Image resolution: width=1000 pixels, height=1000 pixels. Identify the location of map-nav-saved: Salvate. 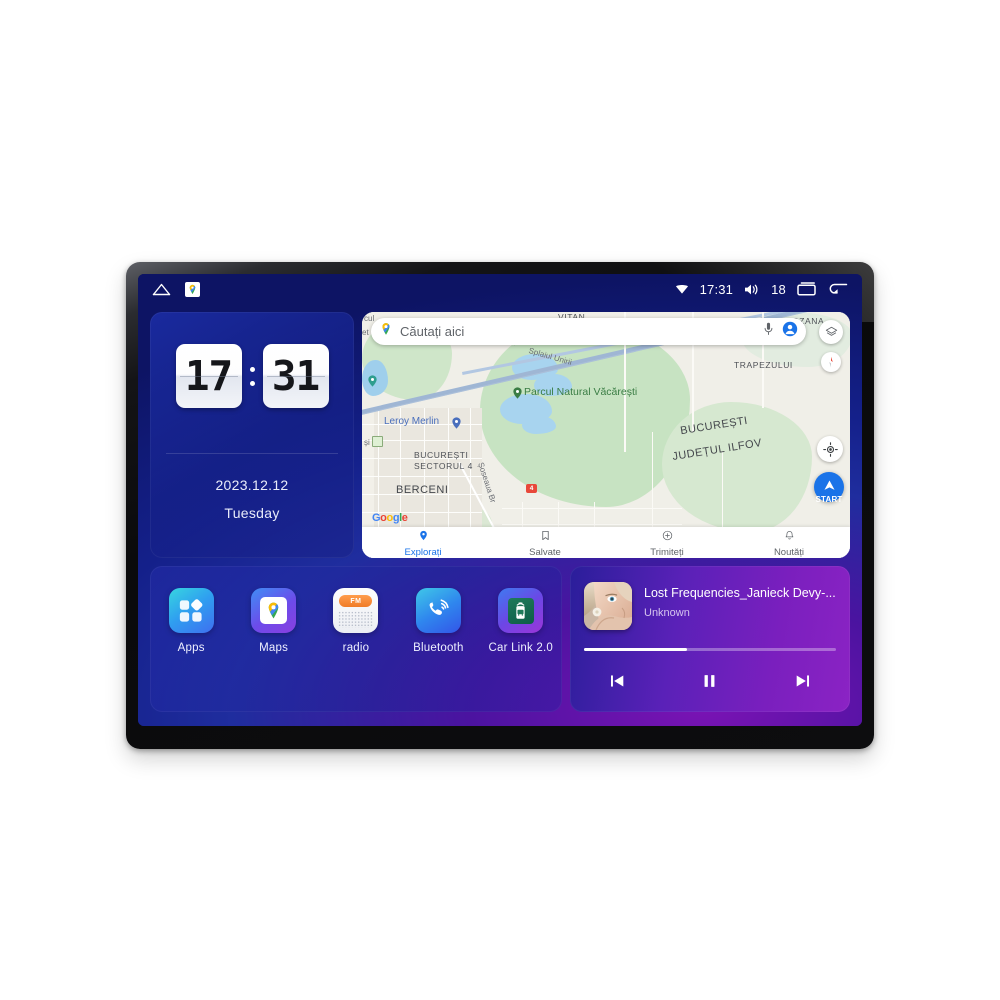
(545, 543).